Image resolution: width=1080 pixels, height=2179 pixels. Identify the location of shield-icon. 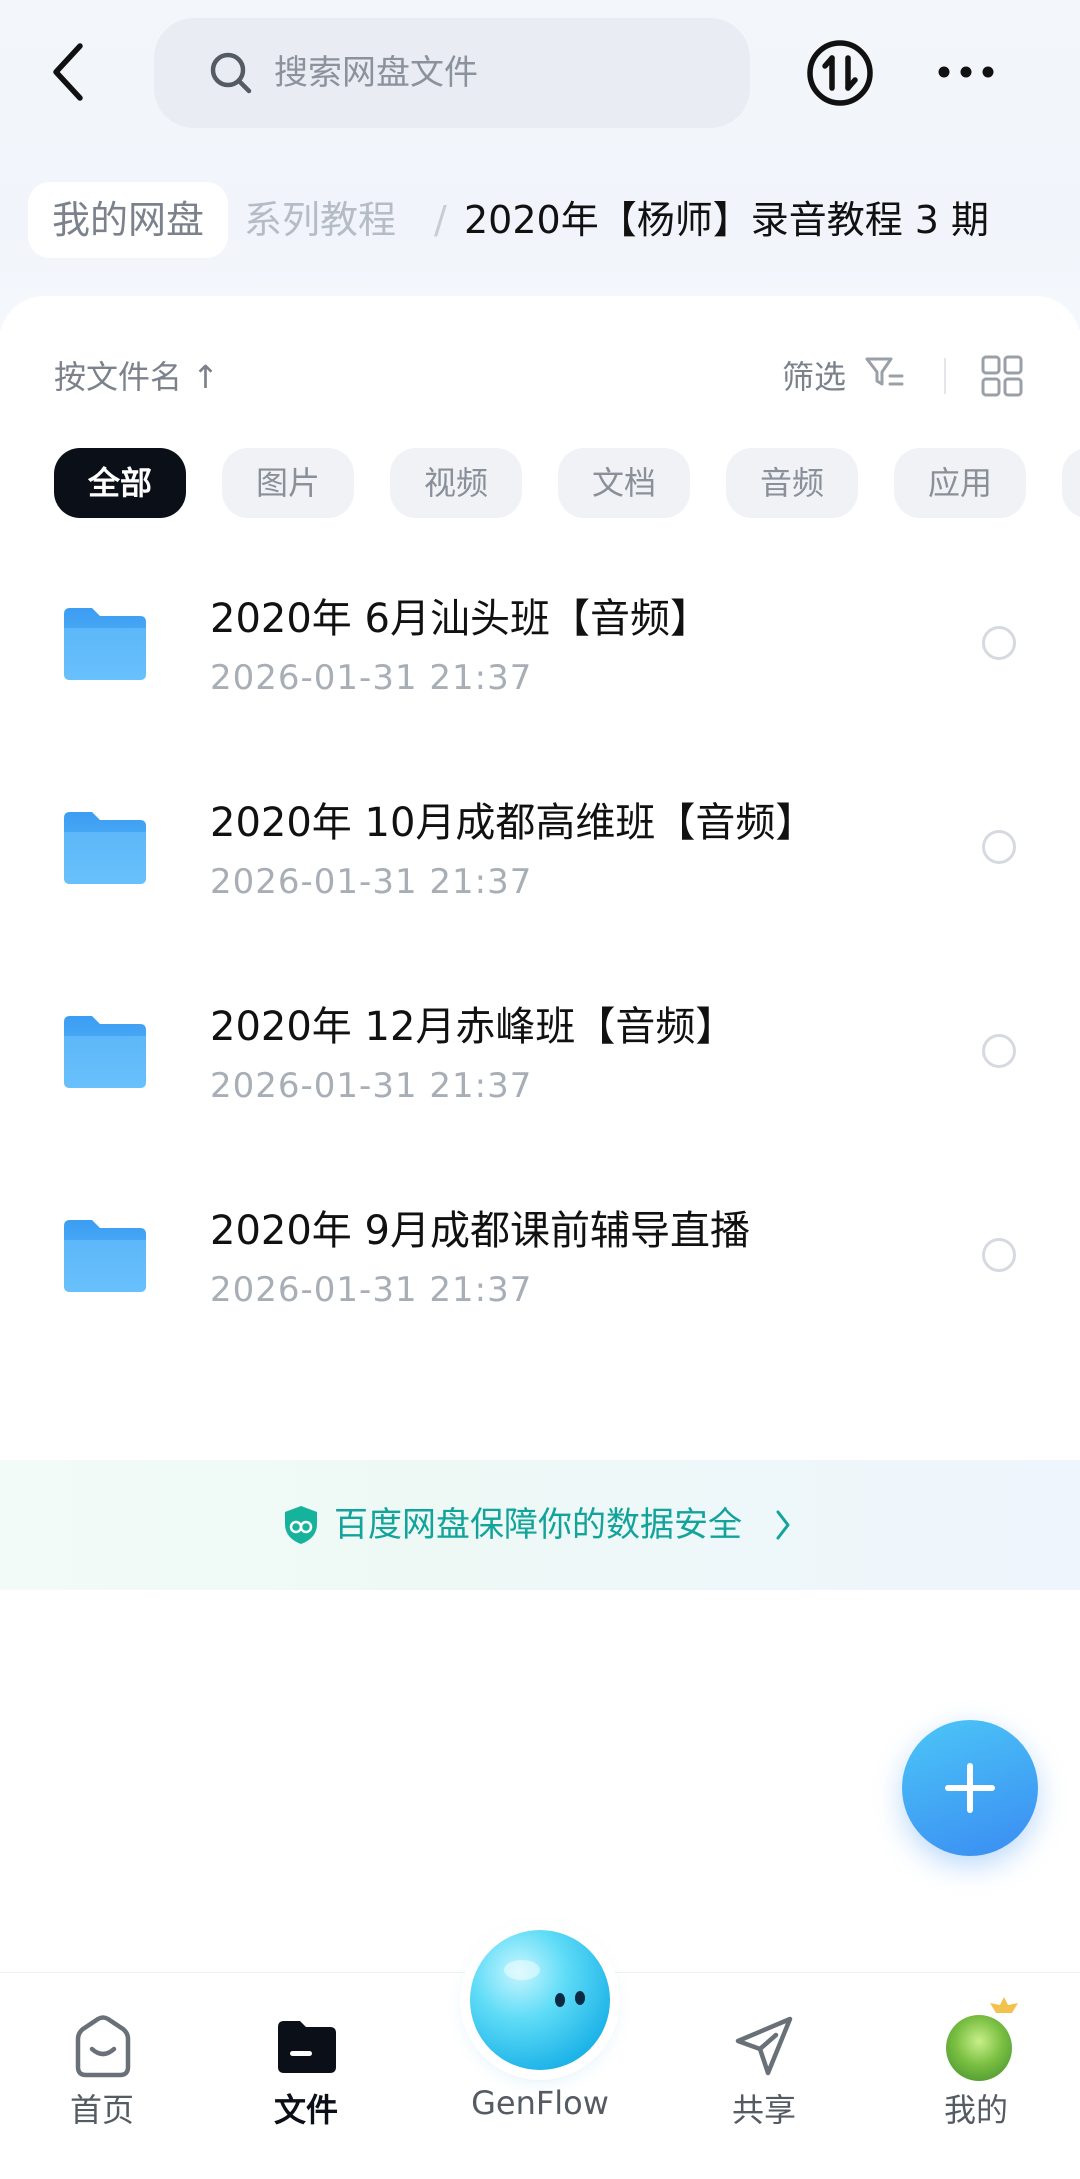
(301, 1525).